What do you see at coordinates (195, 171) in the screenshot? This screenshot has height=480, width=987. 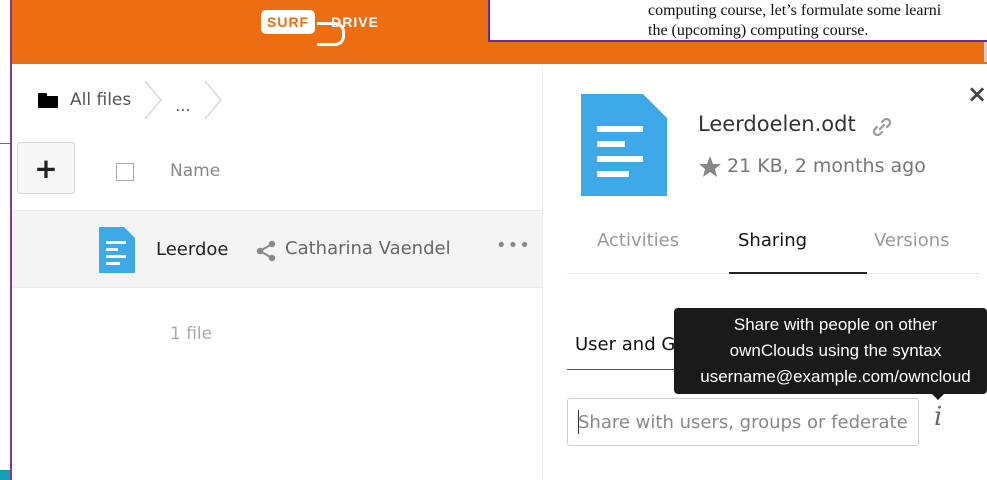 I see `column-header-name: Name` at bounding box center [195, 171].